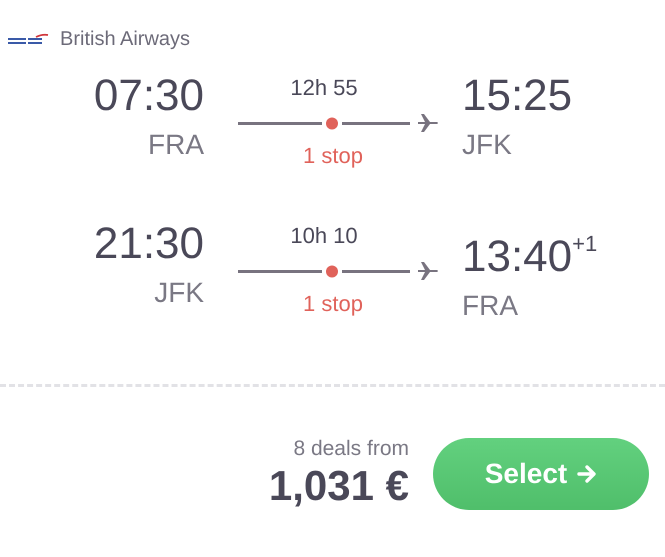 The width and height of the screenshot is (665, 557). I want to click on airline-logo-icon, so click(28, 39).